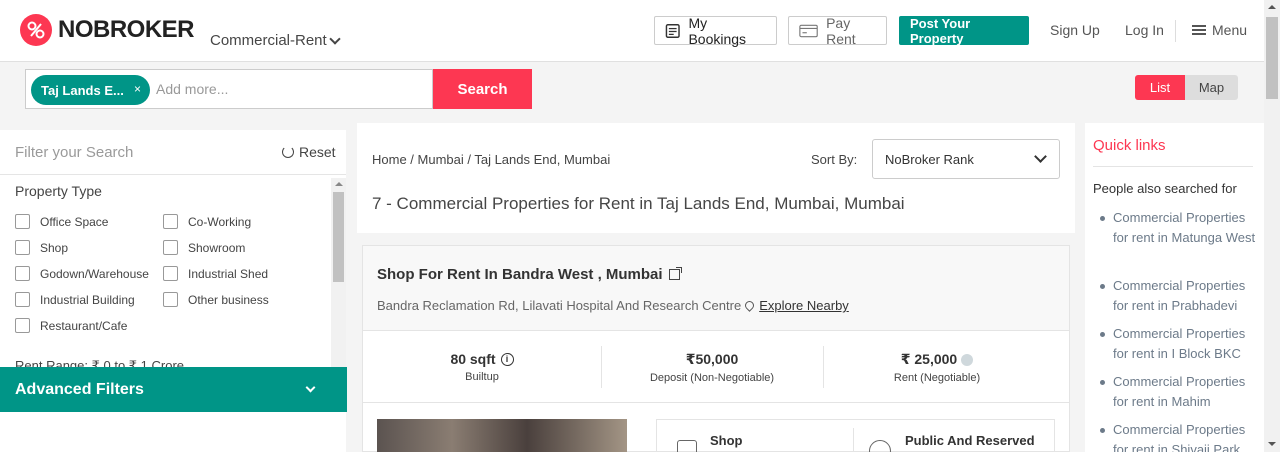  I want to click on listing-title-link: Shop For Rent In Bandra West , Mumbai, so click(529, 274).